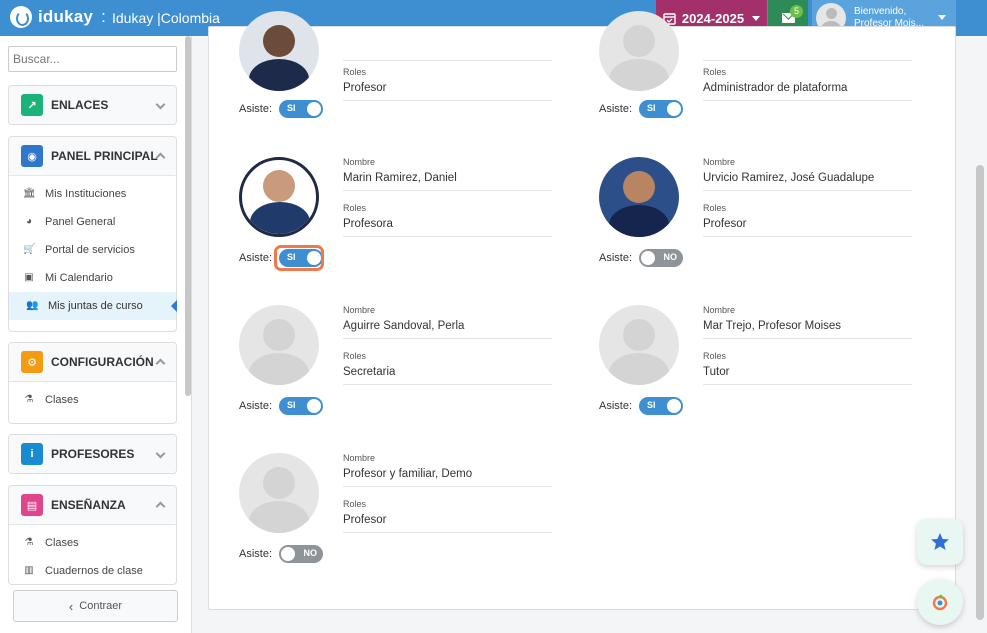 The width and height of the screenshot is (987, 633). I want to click on users-icon: 👥, so click(32, 305).